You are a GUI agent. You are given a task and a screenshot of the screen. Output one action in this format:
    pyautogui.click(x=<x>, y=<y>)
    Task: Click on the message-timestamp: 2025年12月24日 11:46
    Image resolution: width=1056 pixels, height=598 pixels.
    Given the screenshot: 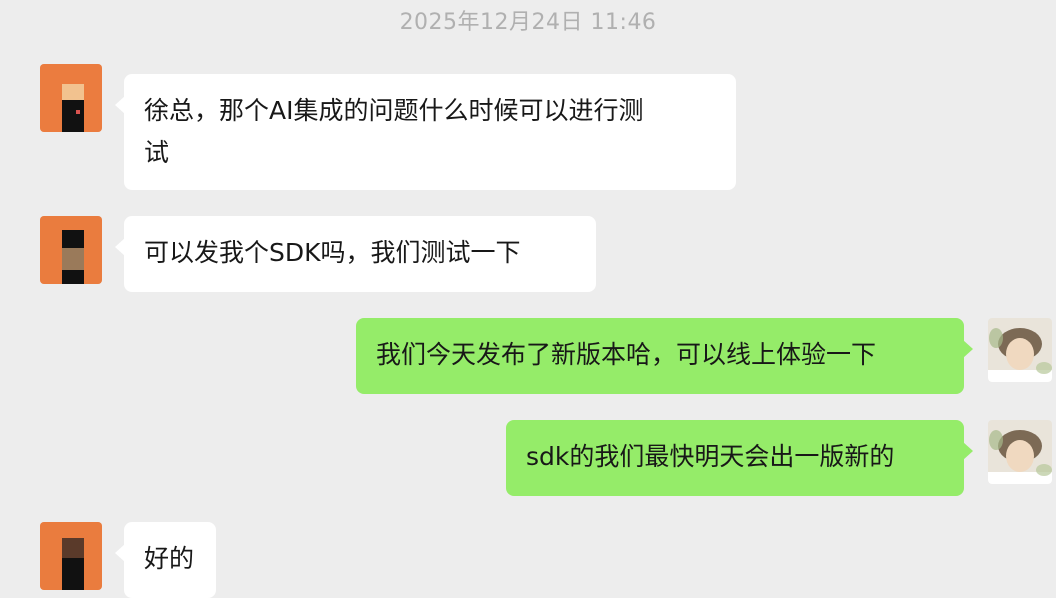 What is the action you would take?
    pyautogui.click(x=528, y=22)
    